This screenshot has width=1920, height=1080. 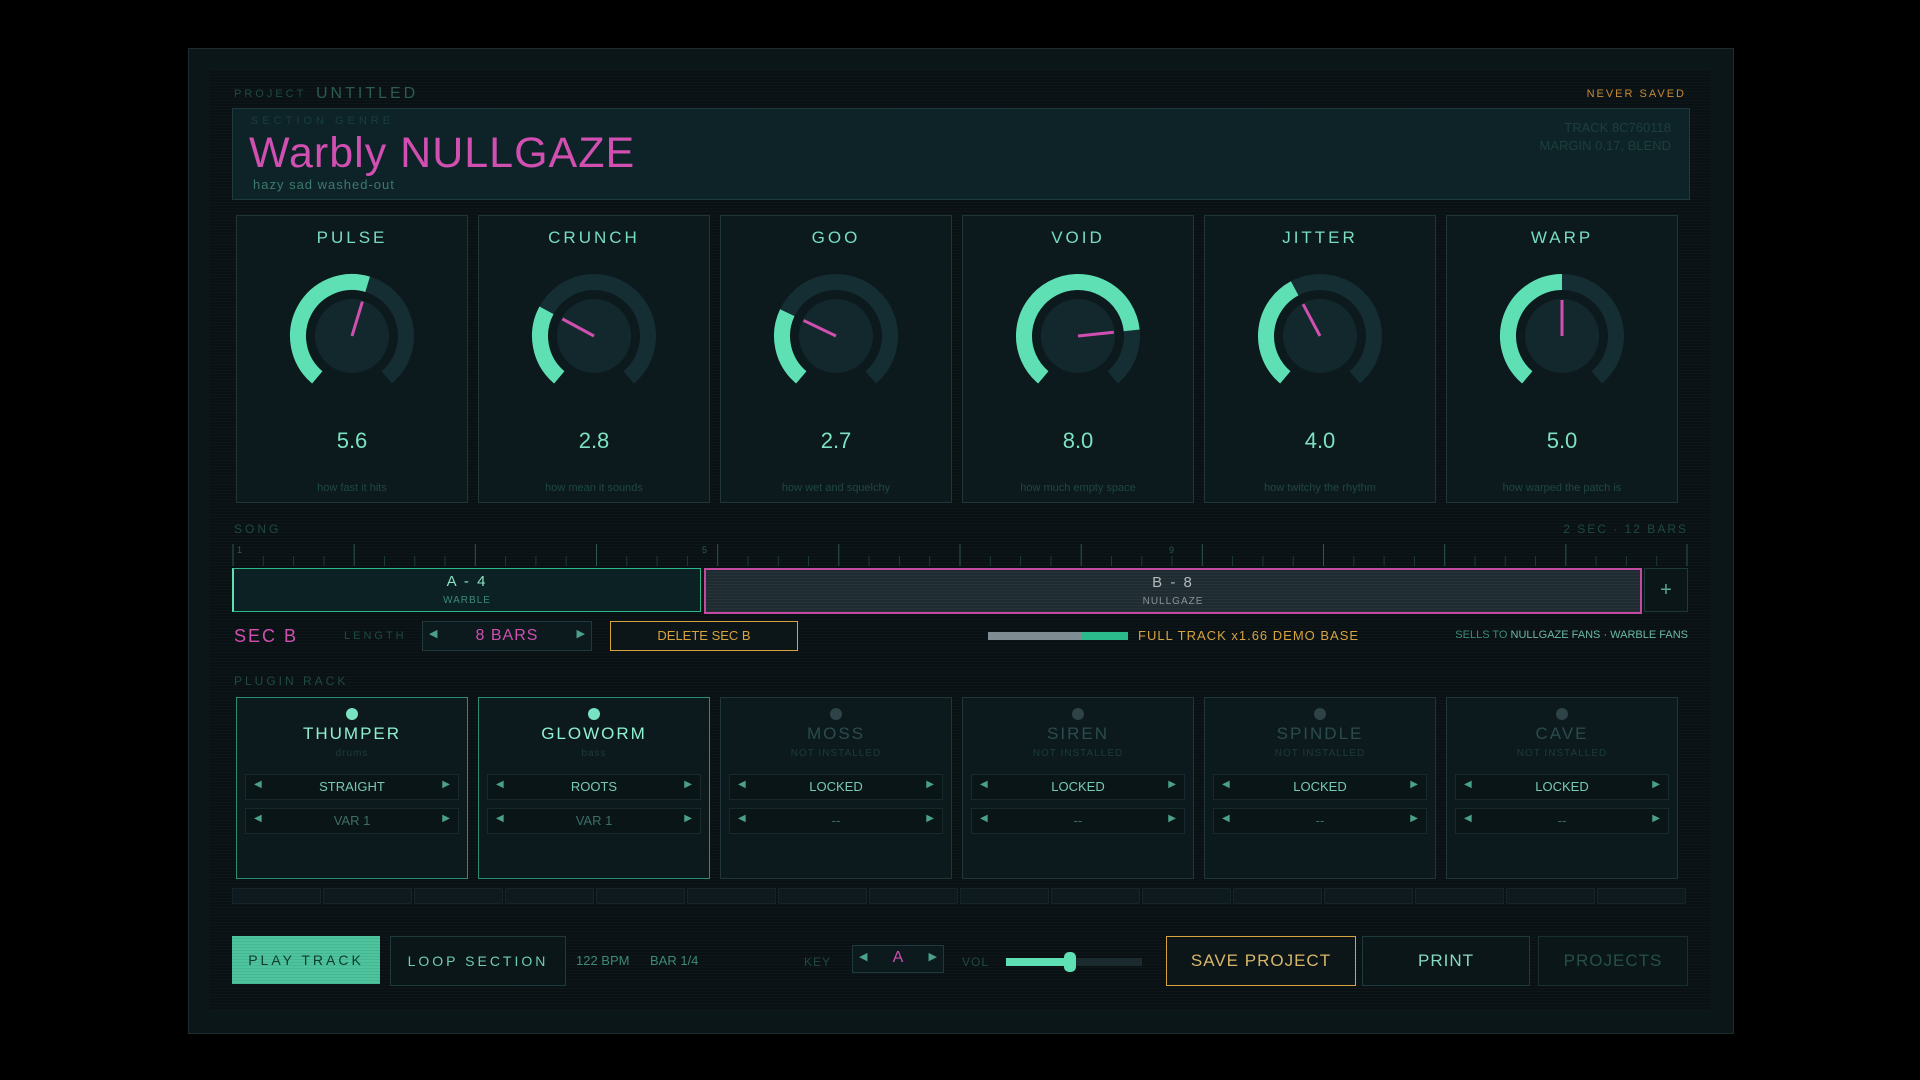 I want to click on projects-button: PROJECTS, so click(x=1613, y=961).